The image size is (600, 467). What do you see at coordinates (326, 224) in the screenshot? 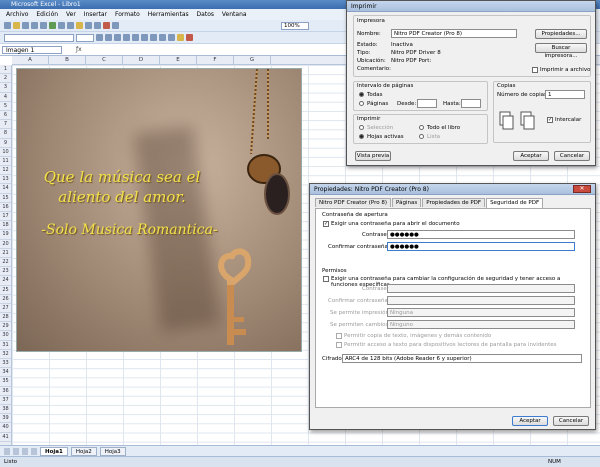
I see `require-open-password-checkbox: ✓` at bounding box center [326, 224].